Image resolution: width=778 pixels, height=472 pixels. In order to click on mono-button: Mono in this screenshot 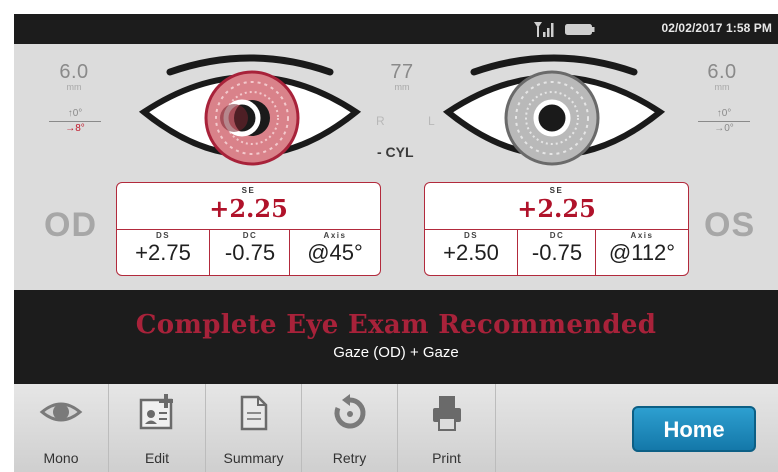, I will do `click(61, 428)`.